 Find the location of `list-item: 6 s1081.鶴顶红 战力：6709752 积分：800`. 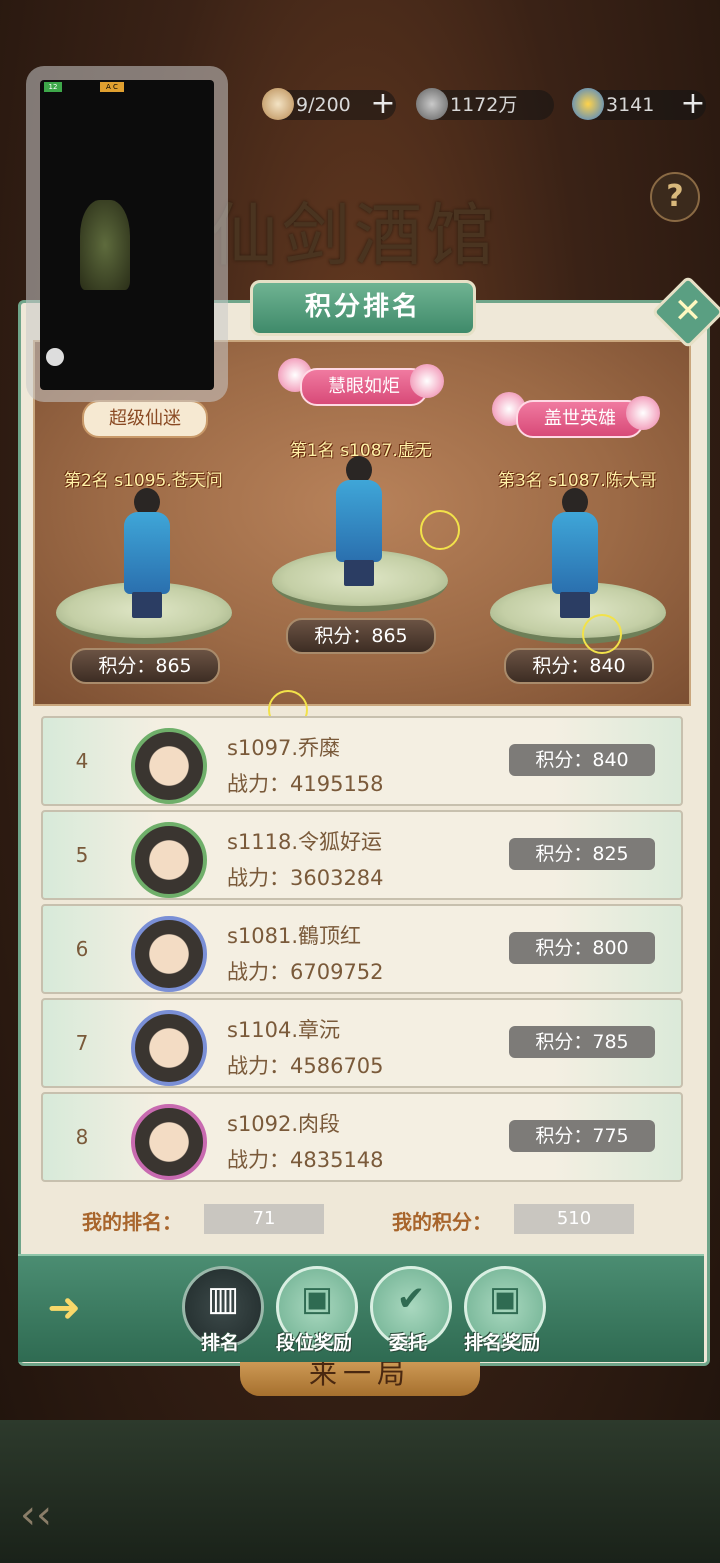

list-item: 6 s1081.鶴顶红 战力：6709752 积分：800 is located at coordinates (362, 949).